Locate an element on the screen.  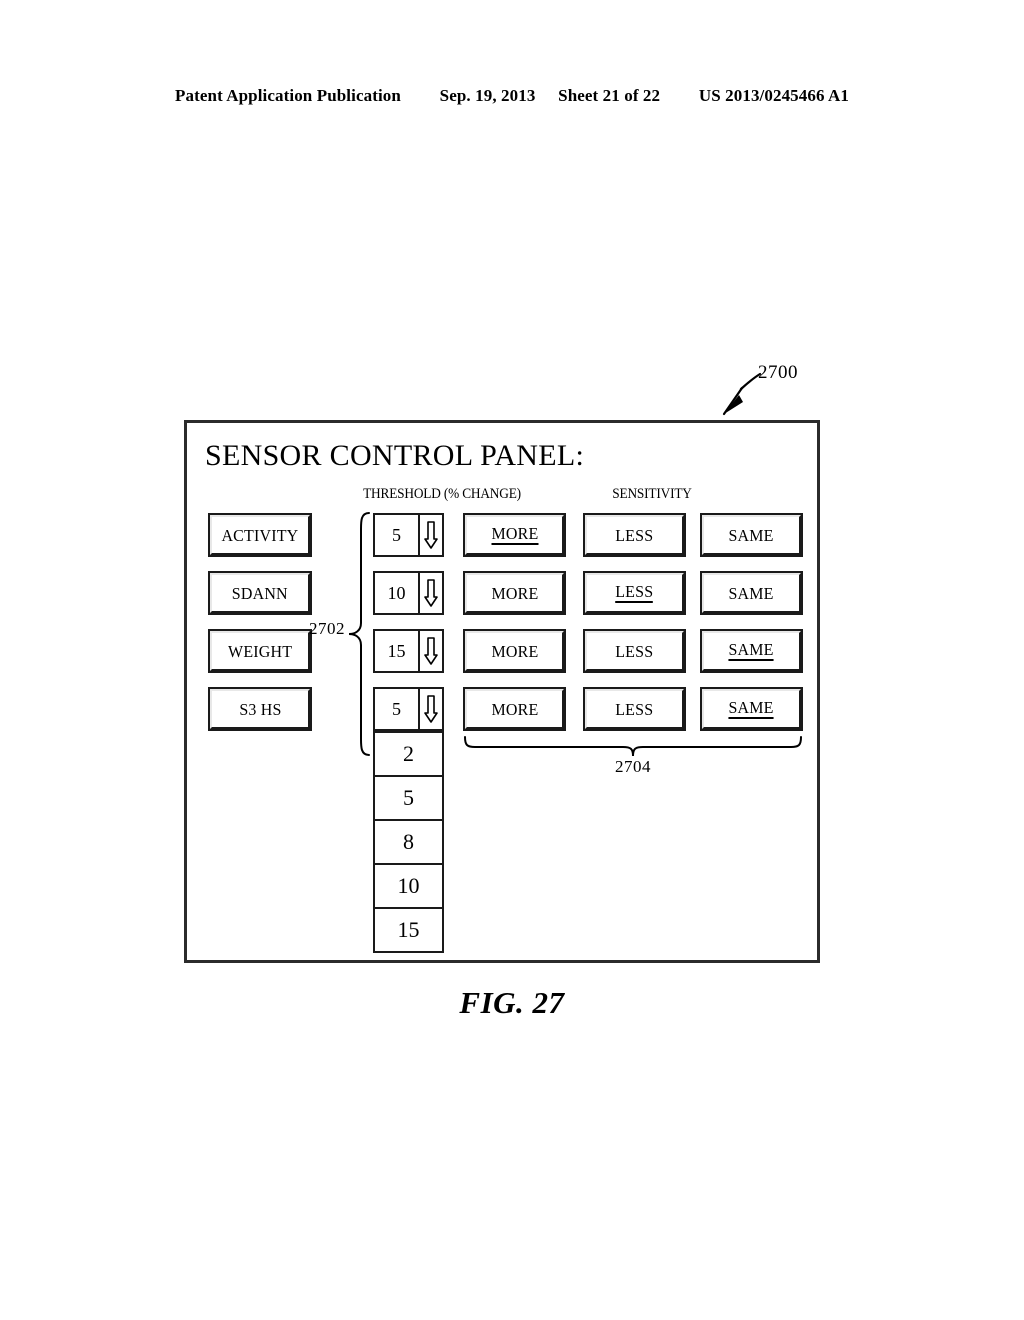
sensitivity-less-button-s3hs: LESS is located at coordinates (634, 709).